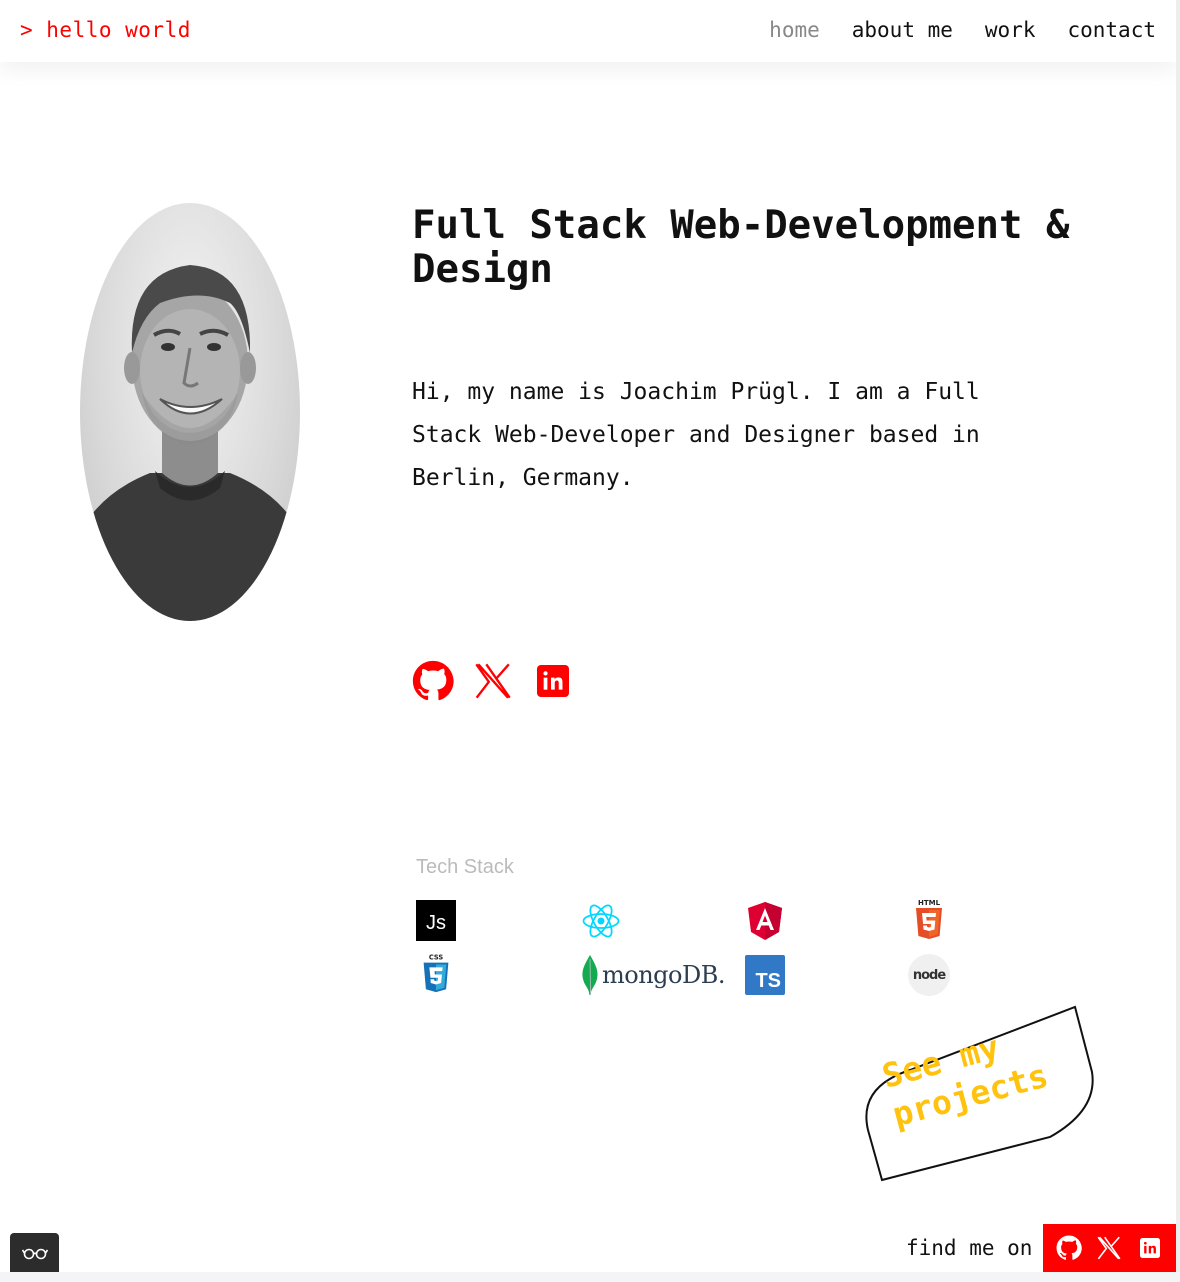  Describe the element at coordinates (190, 443) in the screenshot. I see `portrait-illustration` at that location.